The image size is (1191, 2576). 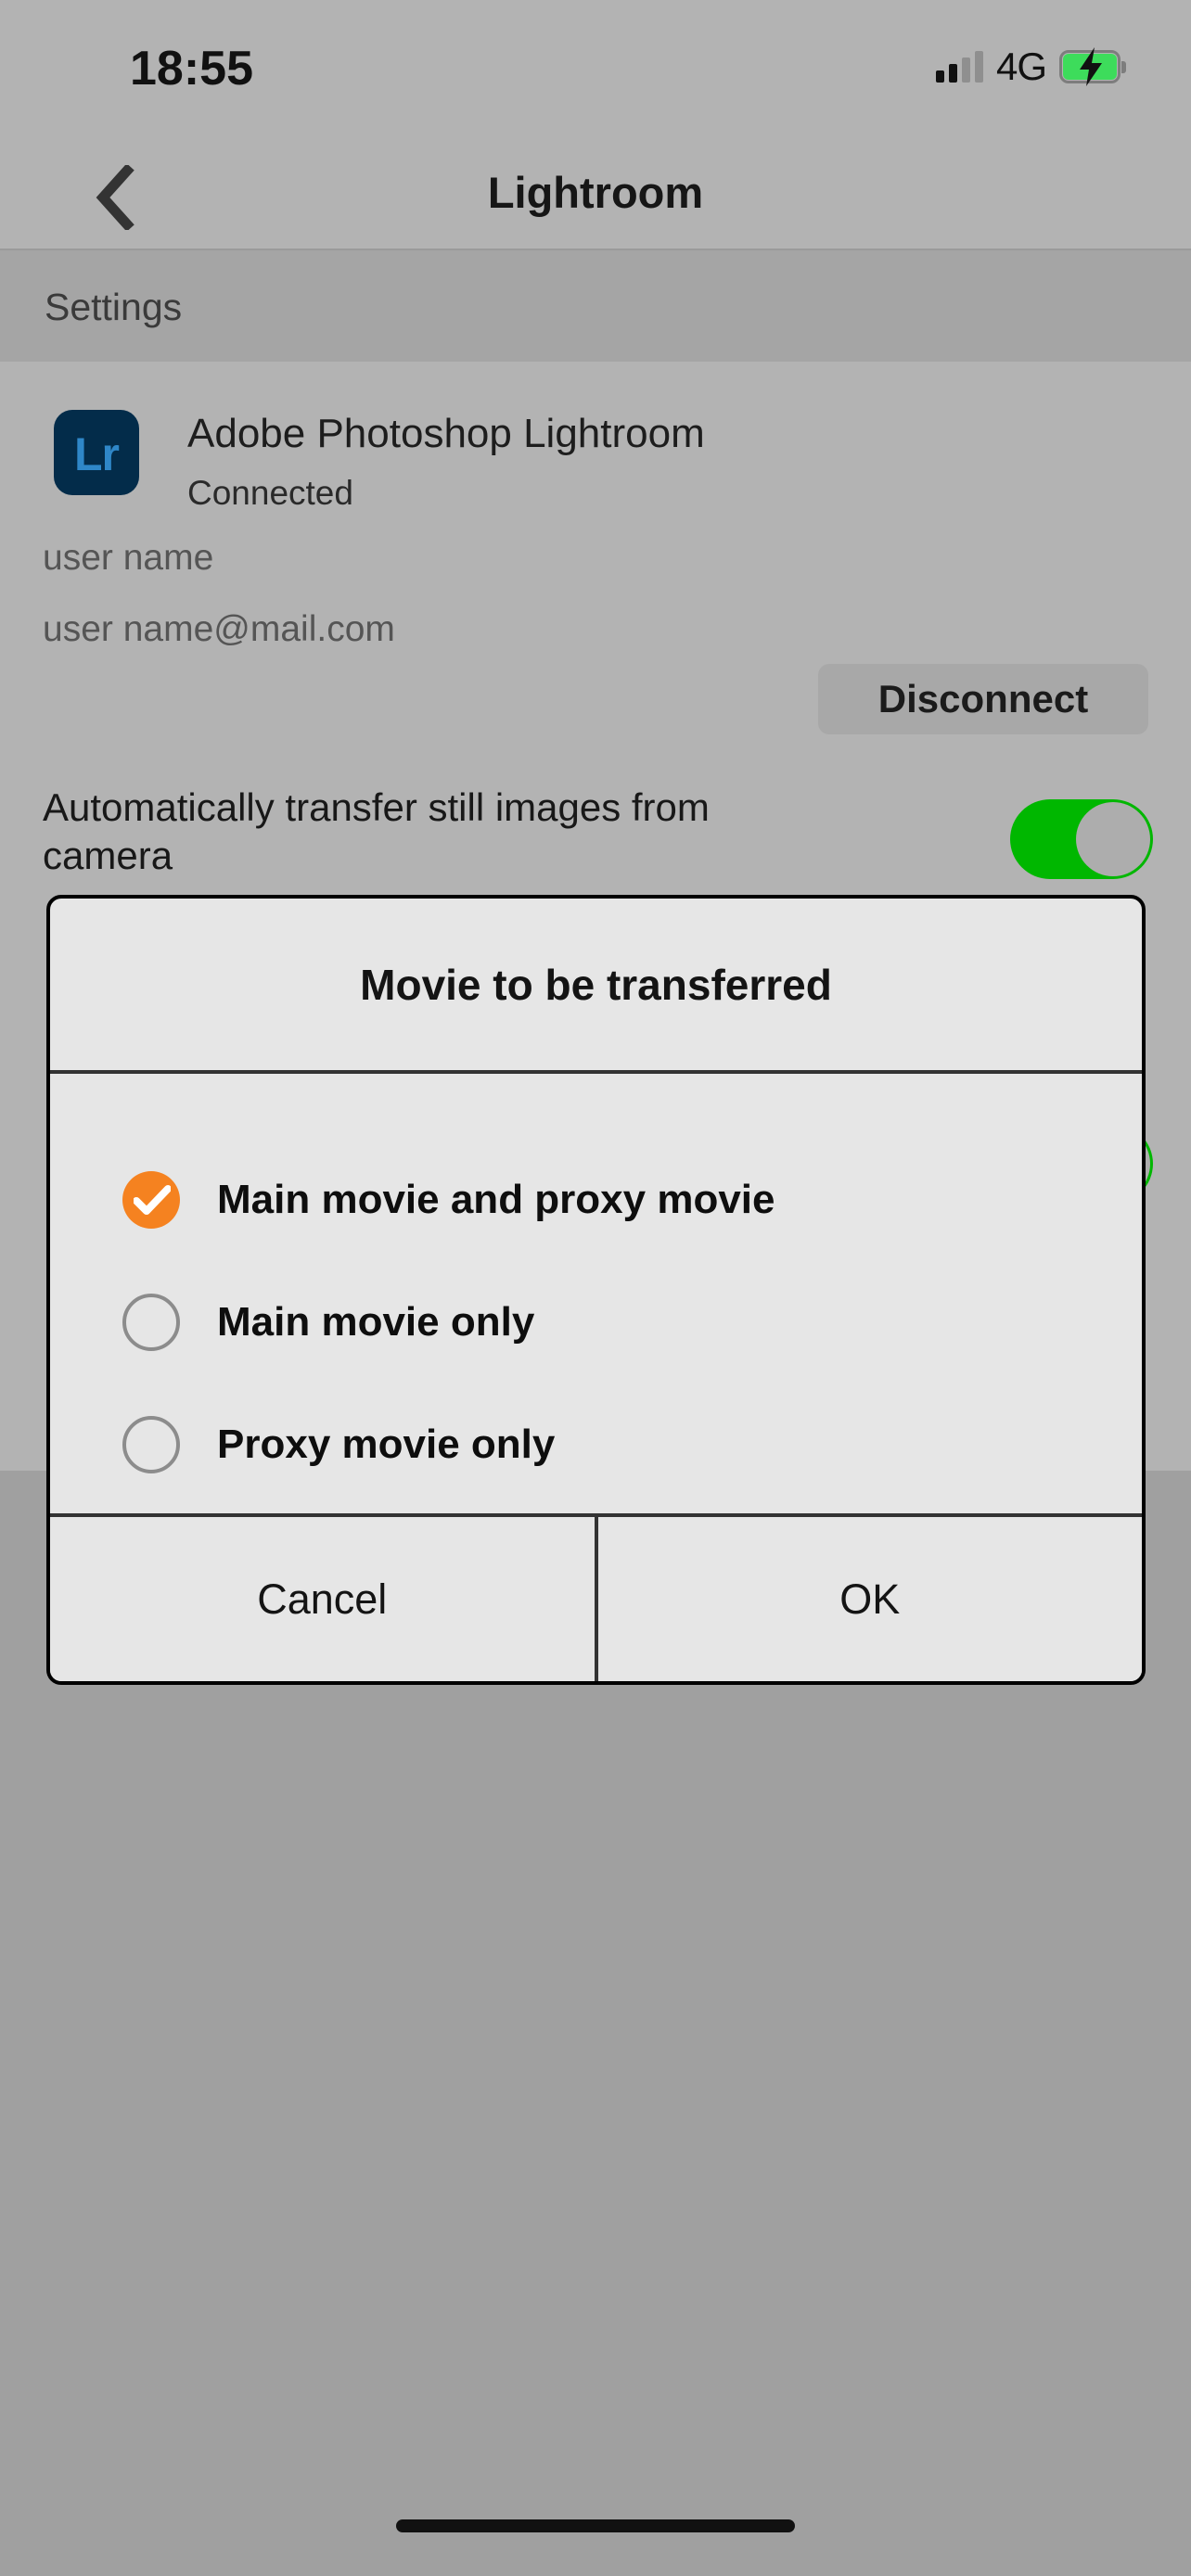 What do you see at coordinates (270, 493) in the screenshot?
I see `connection-status-label: Connected` at bounding box center [270, 493].